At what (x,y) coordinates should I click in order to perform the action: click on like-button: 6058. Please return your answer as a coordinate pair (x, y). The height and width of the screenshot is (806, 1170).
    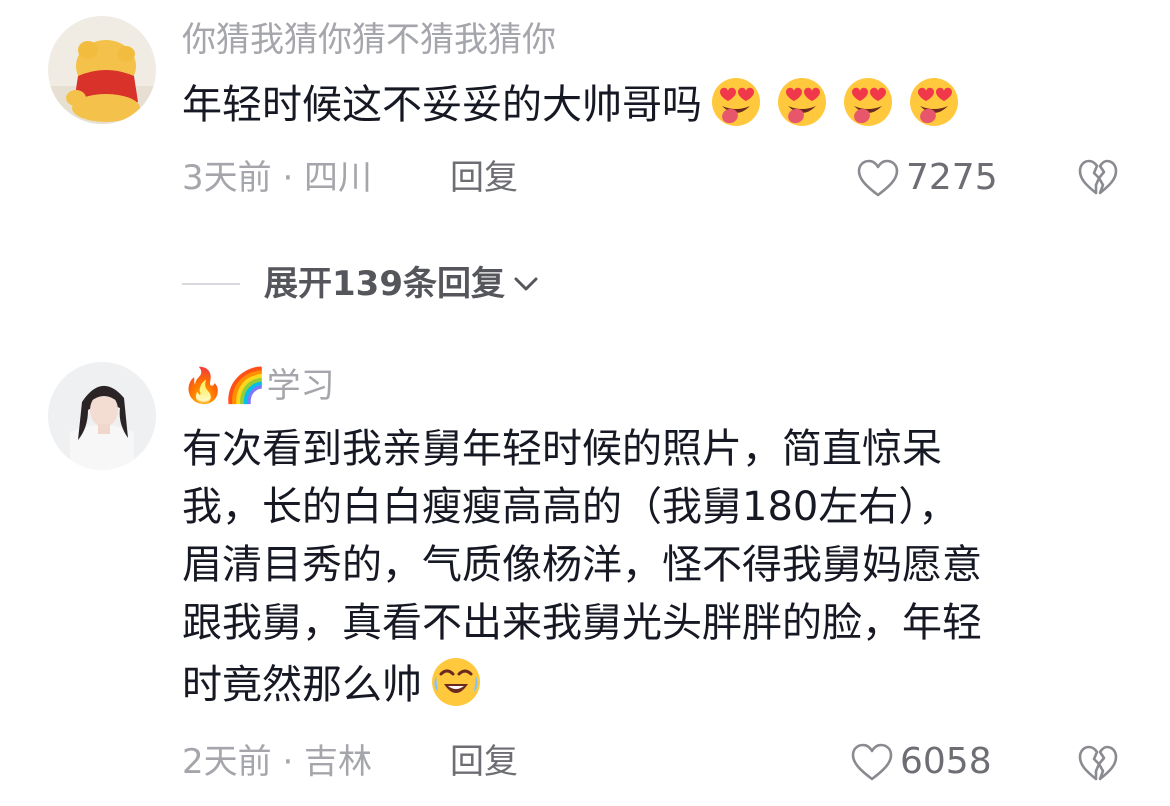
    Looking at the image, I should click on (921, 762).